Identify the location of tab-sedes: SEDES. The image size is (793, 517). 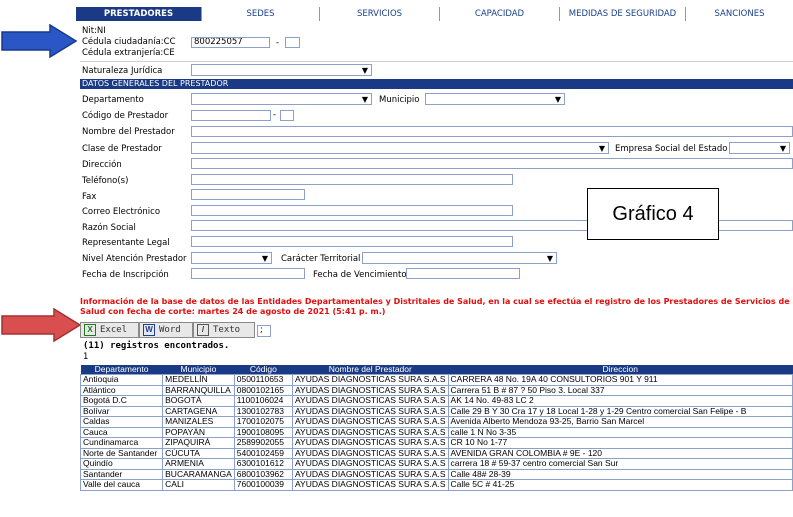
(261, 14).